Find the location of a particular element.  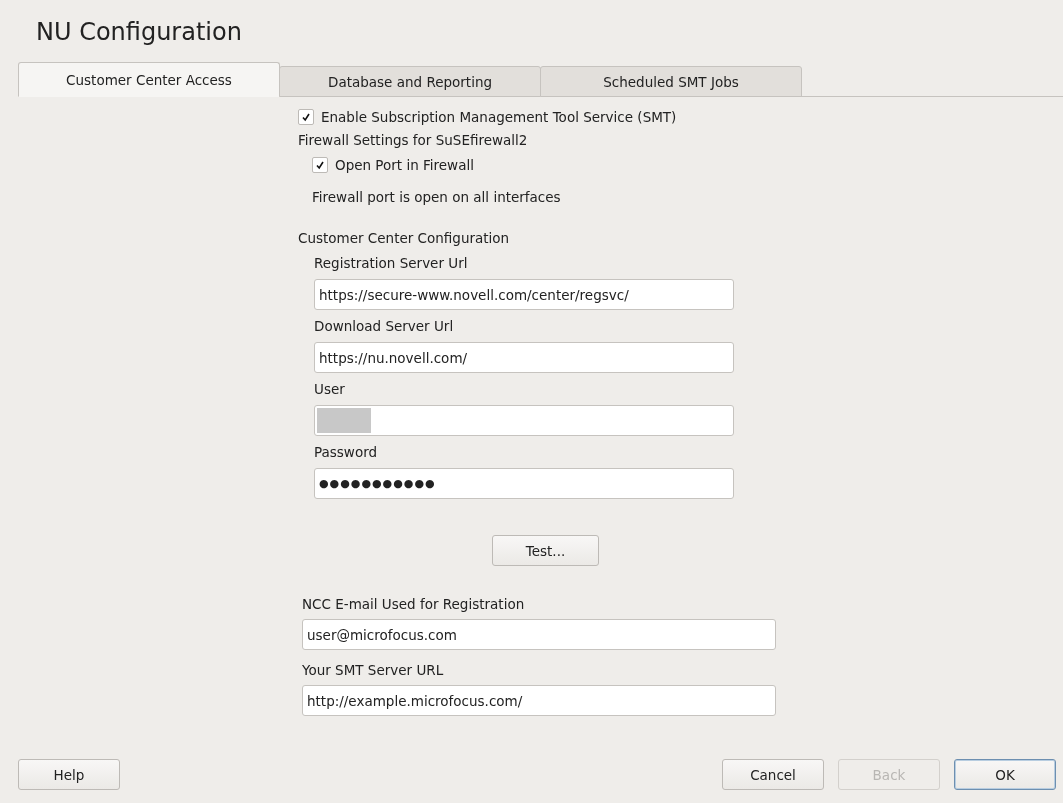

field-label: Password is located at coordinates (346, 452).